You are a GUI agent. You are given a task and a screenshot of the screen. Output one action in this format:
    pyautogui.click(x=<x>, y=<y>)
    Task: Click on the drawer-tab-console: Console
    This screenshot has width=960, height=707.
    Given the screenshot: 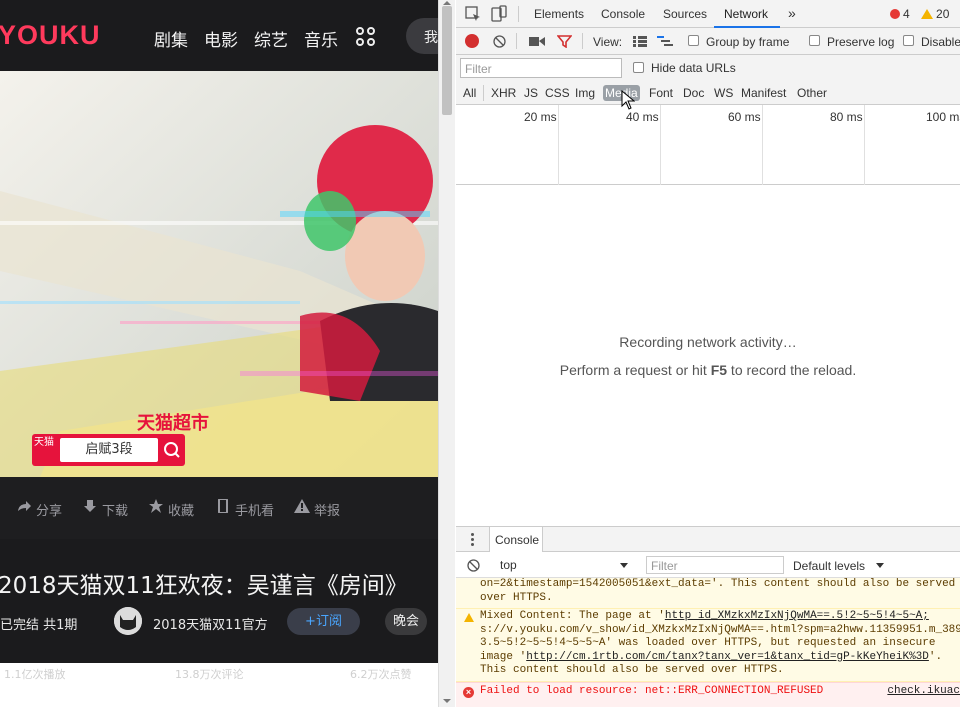 What is the action you would take?
    pyautogui.click(x=516, y=539)
    